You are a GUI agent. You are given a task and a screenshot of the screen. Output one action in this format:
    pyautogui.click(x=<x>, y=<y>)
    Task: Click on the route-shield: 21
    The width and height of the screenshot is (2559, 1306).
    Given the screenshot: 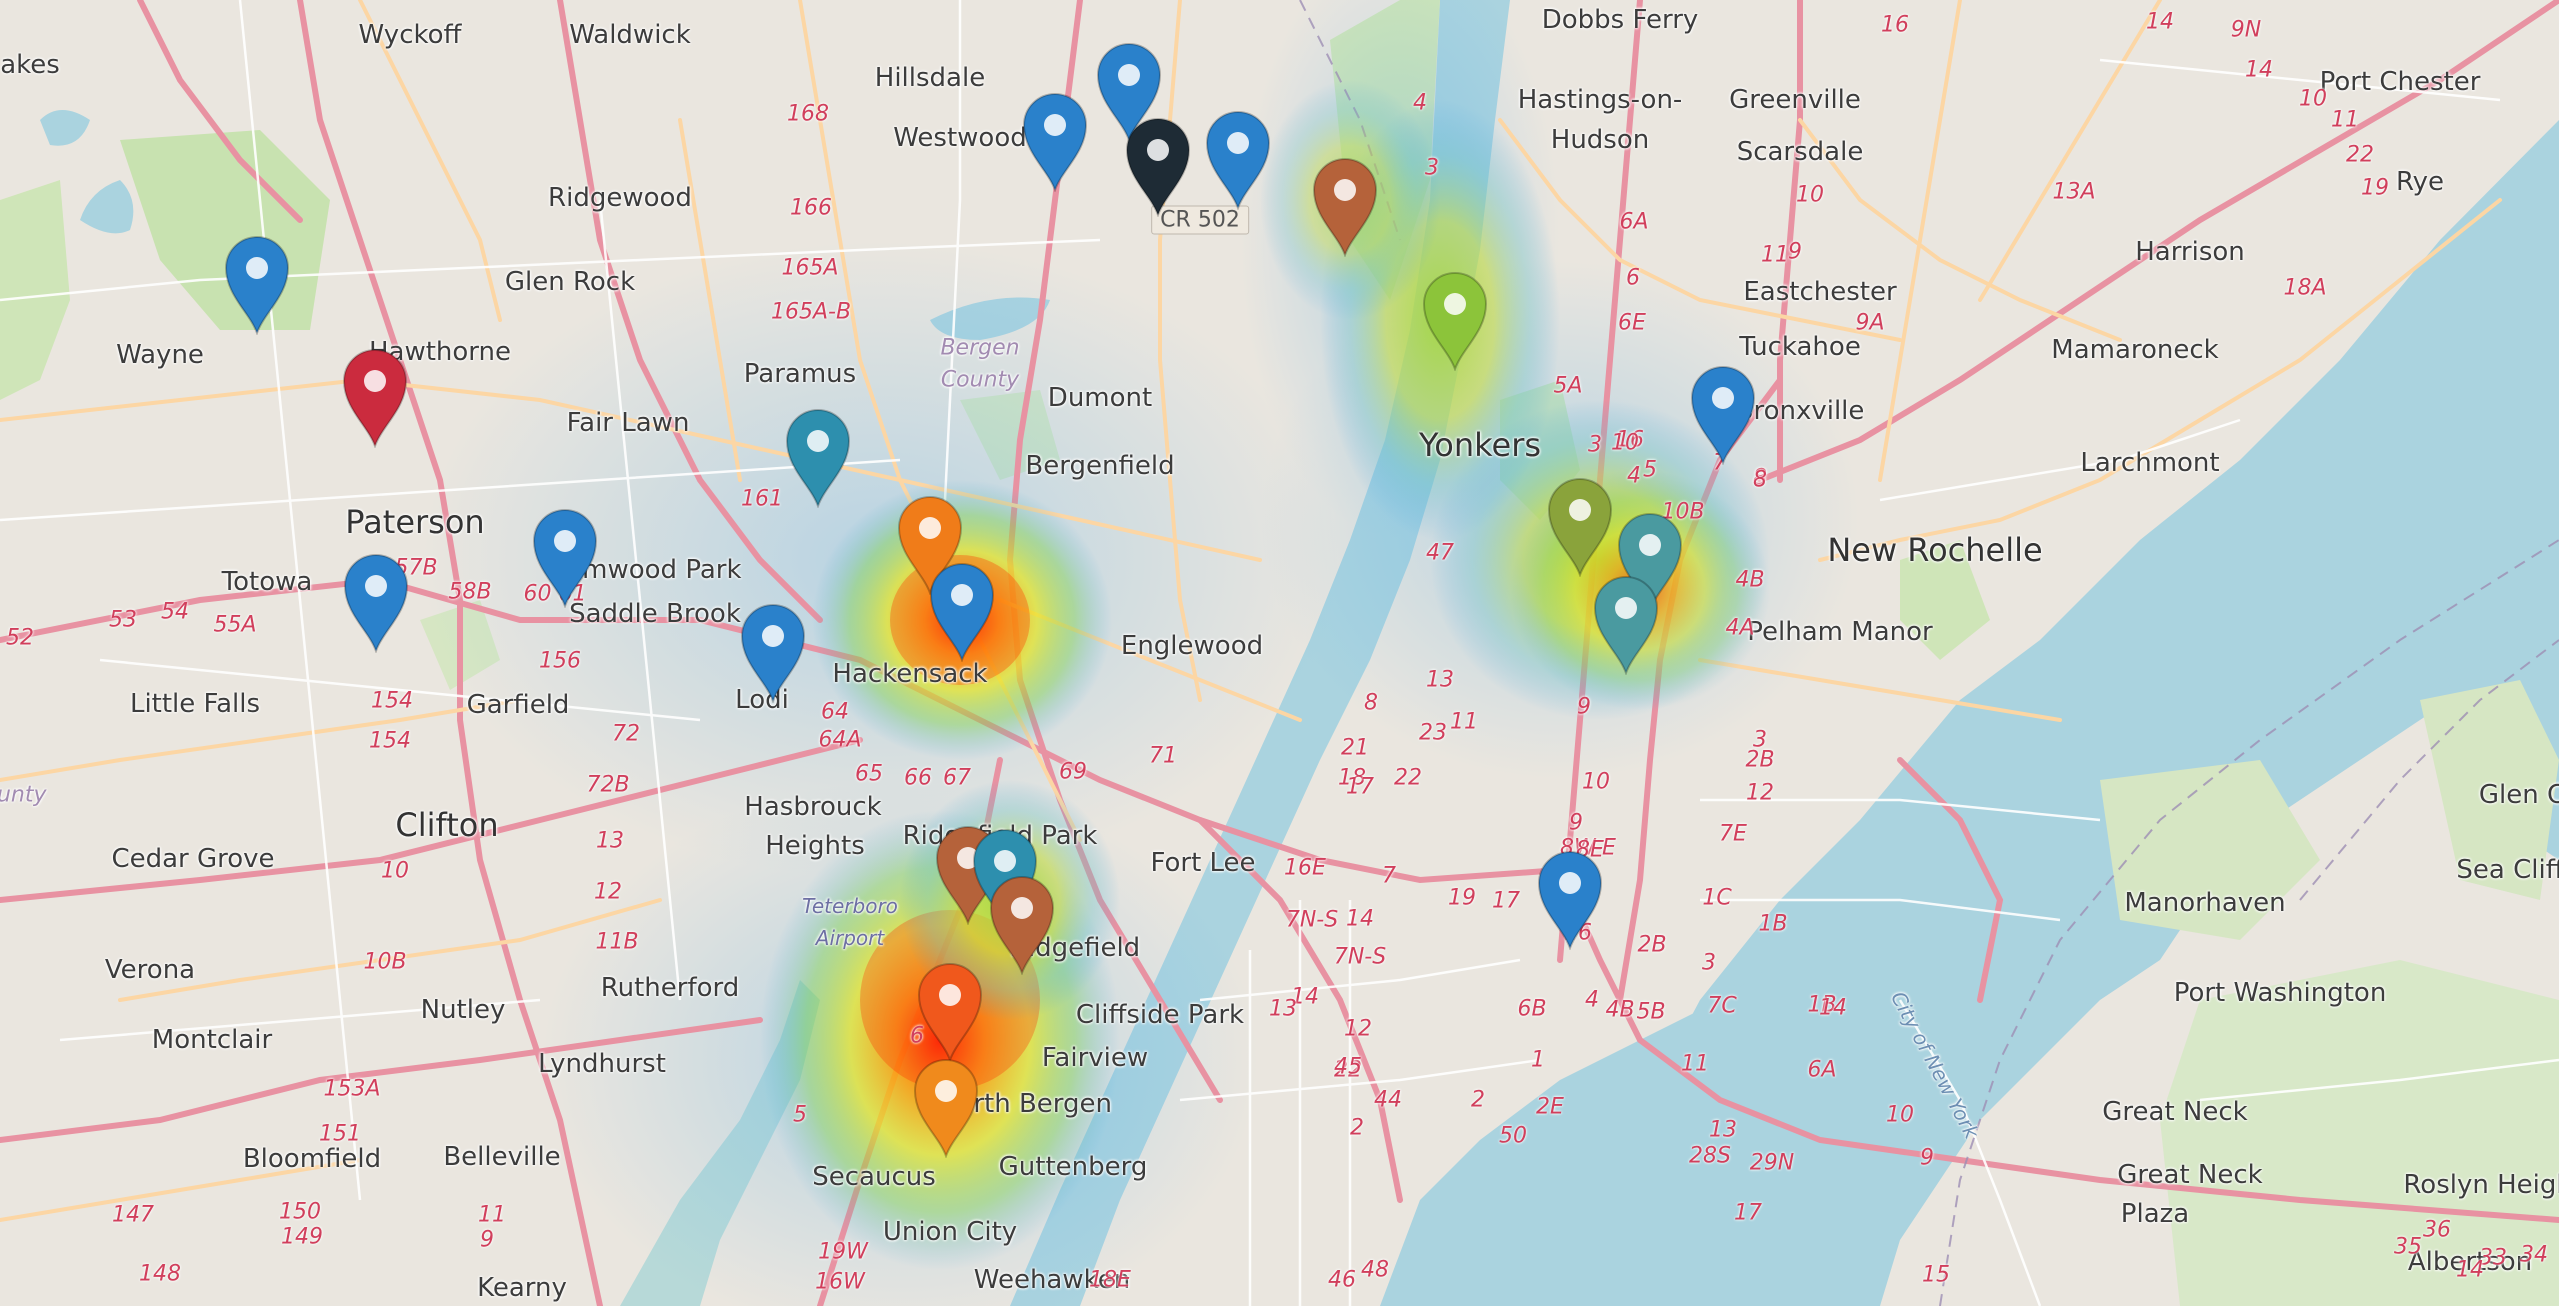 What is the action you would take?
    pyautogui.click(x=1355, y=748)
    